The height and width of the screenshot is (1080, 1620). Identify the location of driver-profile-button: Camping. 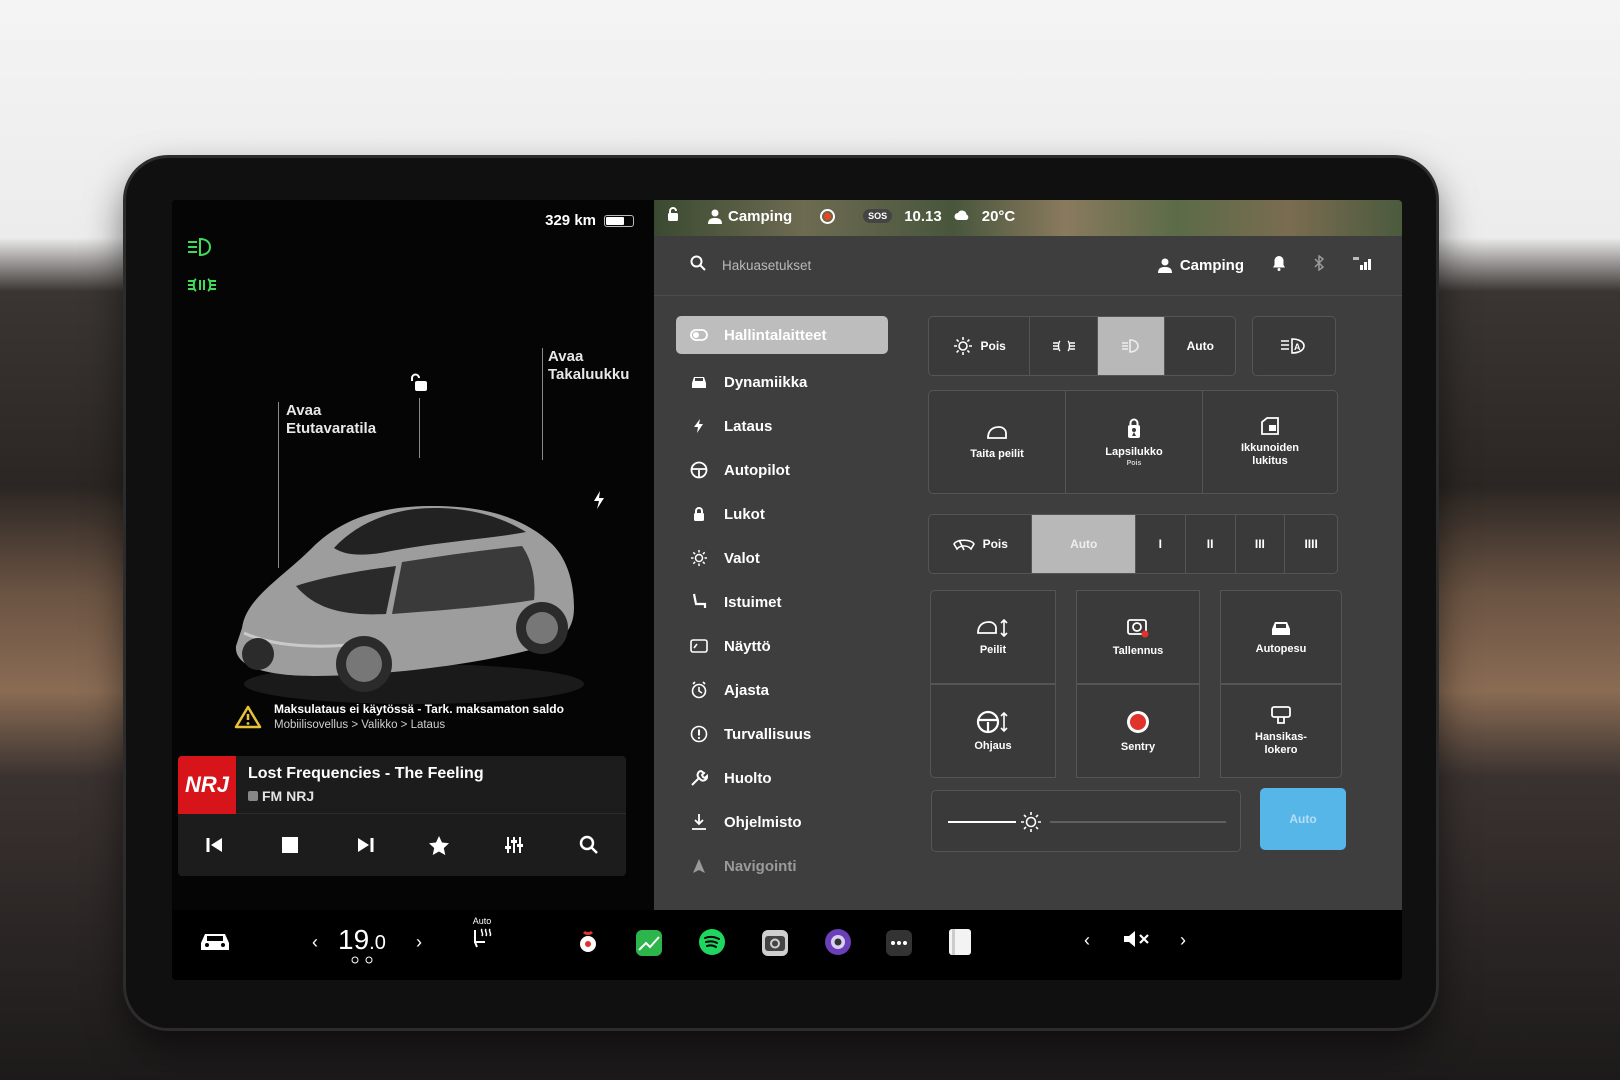
(1200, 265).